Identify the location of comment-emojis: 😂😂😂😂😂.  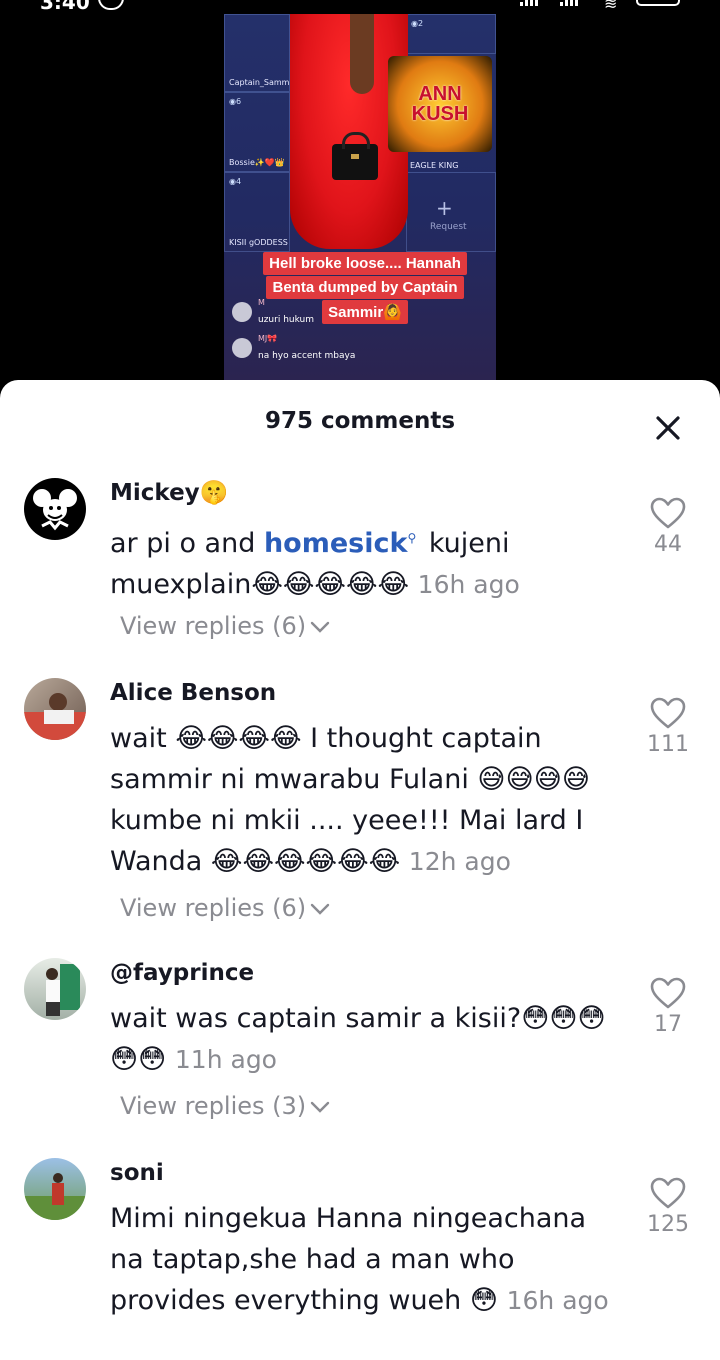
(330, 584).